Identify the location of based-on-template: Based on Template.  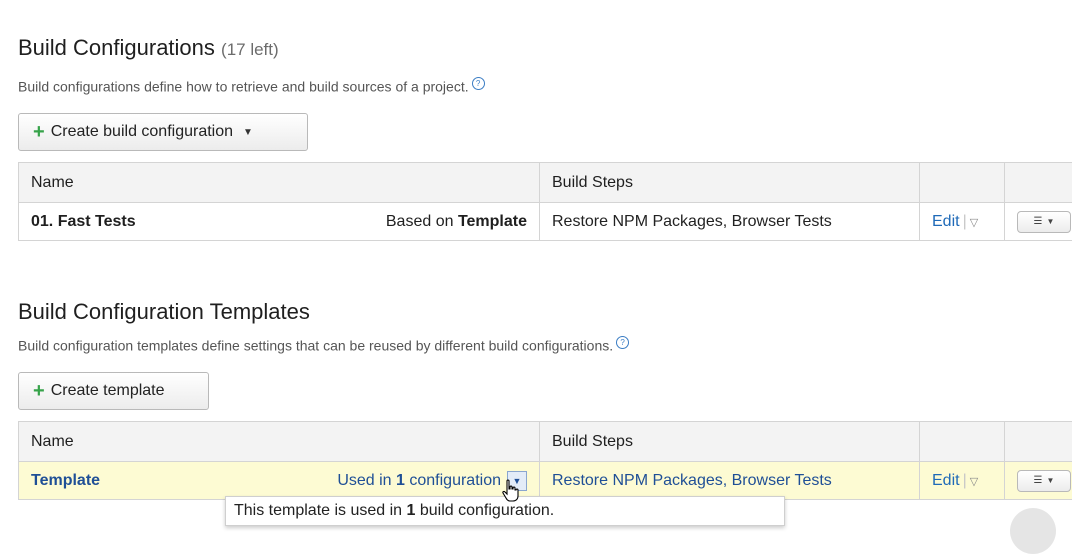
(456, 221).